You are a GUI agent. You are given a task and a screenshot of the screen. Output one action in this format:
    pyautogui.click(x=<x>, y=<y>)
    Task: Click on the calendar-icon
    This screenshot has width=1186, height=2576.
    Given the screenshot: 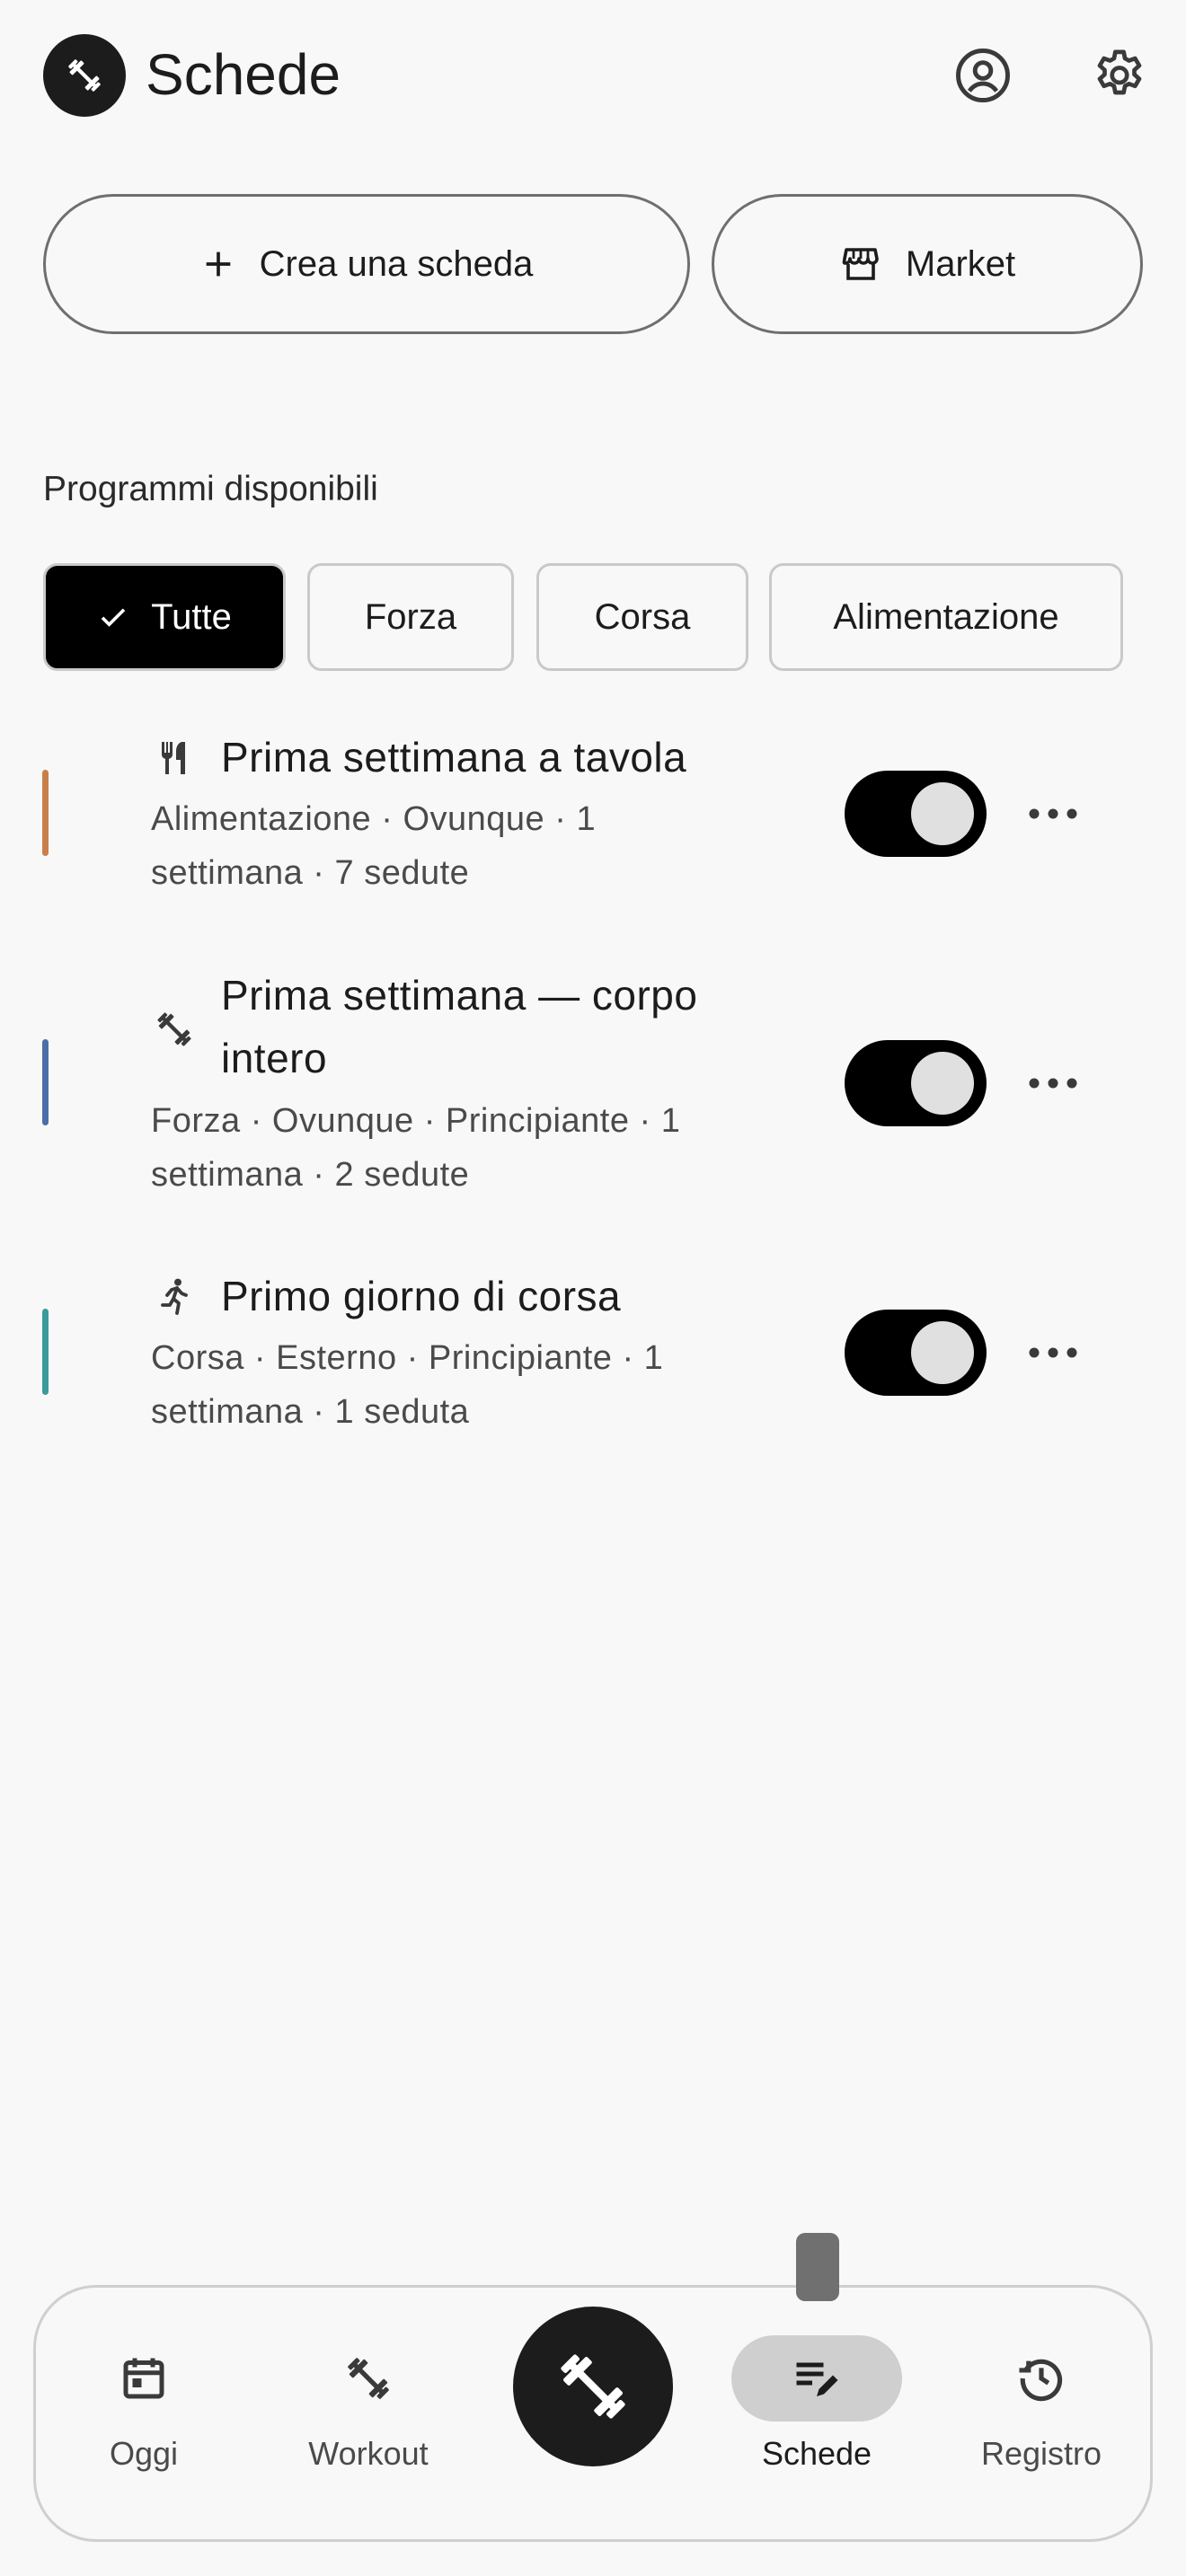 What is the action you would take?
    pyautogui.click(x=143, y=2378)
    